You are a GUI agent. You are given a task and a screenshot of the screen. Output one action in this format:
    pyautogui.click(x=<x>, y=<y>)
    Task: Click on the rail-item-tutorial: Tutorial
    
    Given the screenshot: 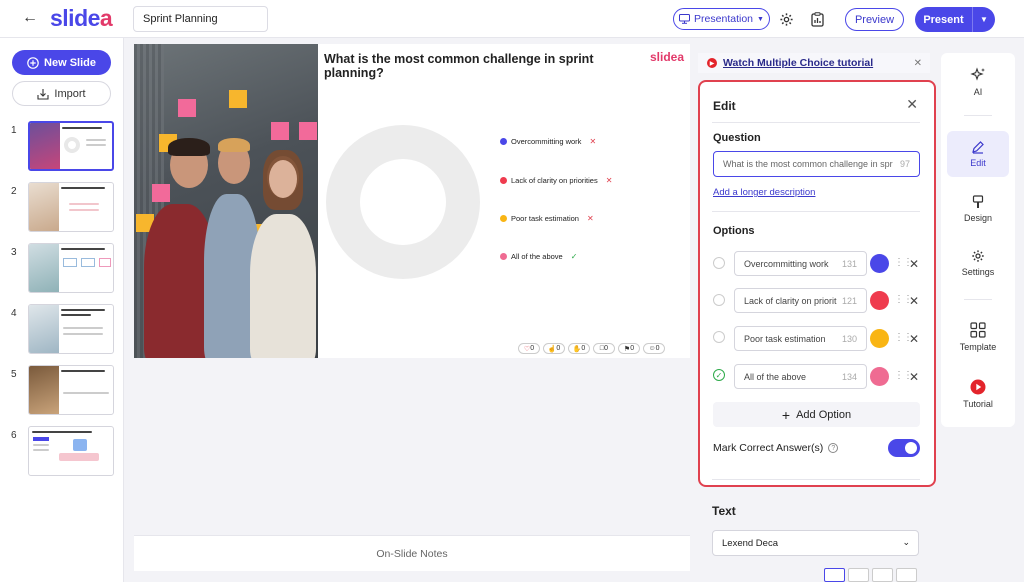 What is the action you would take?
    pyautogui.click(x=978, y=394)
    